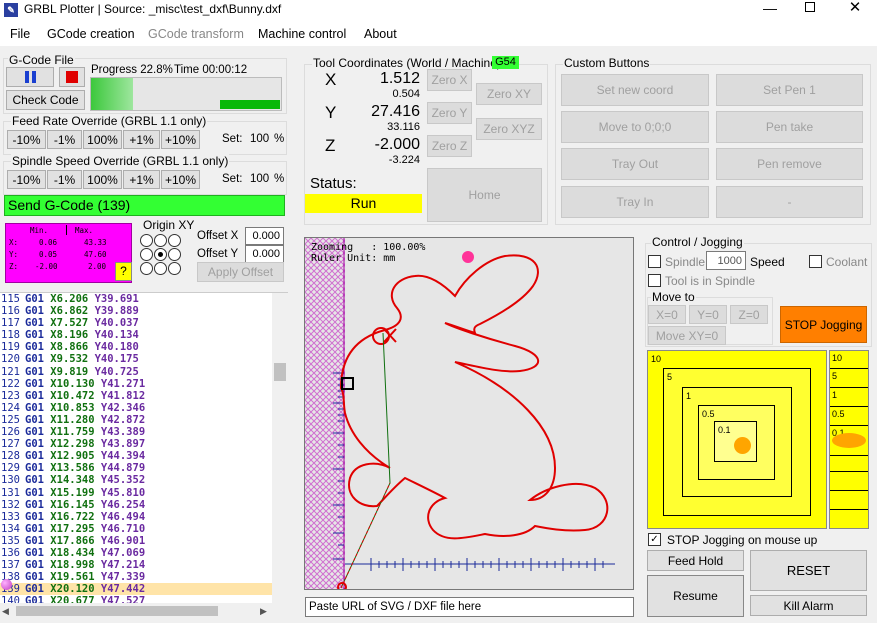 This screenshot has width=877, height=623. What do you see at coordinates (849, 378) in the screenshot?
I see `jog-z-row-5: 5` at bounding box center [849, 378].